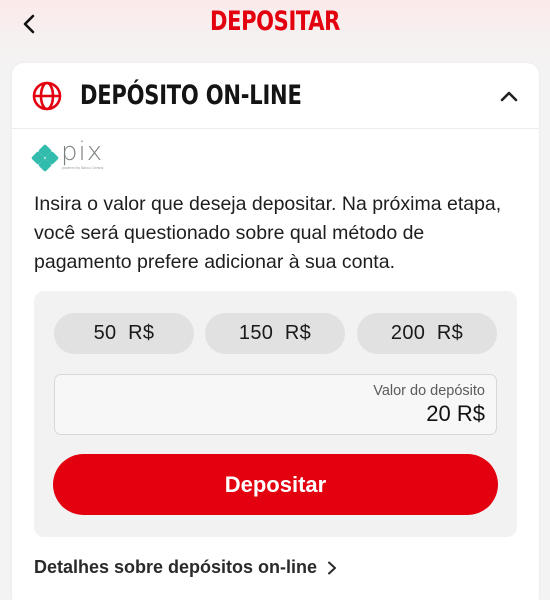 This screenshot has height=600, width=550. I want to click on quick-amount-200: 200 R$, so click(427, 333).